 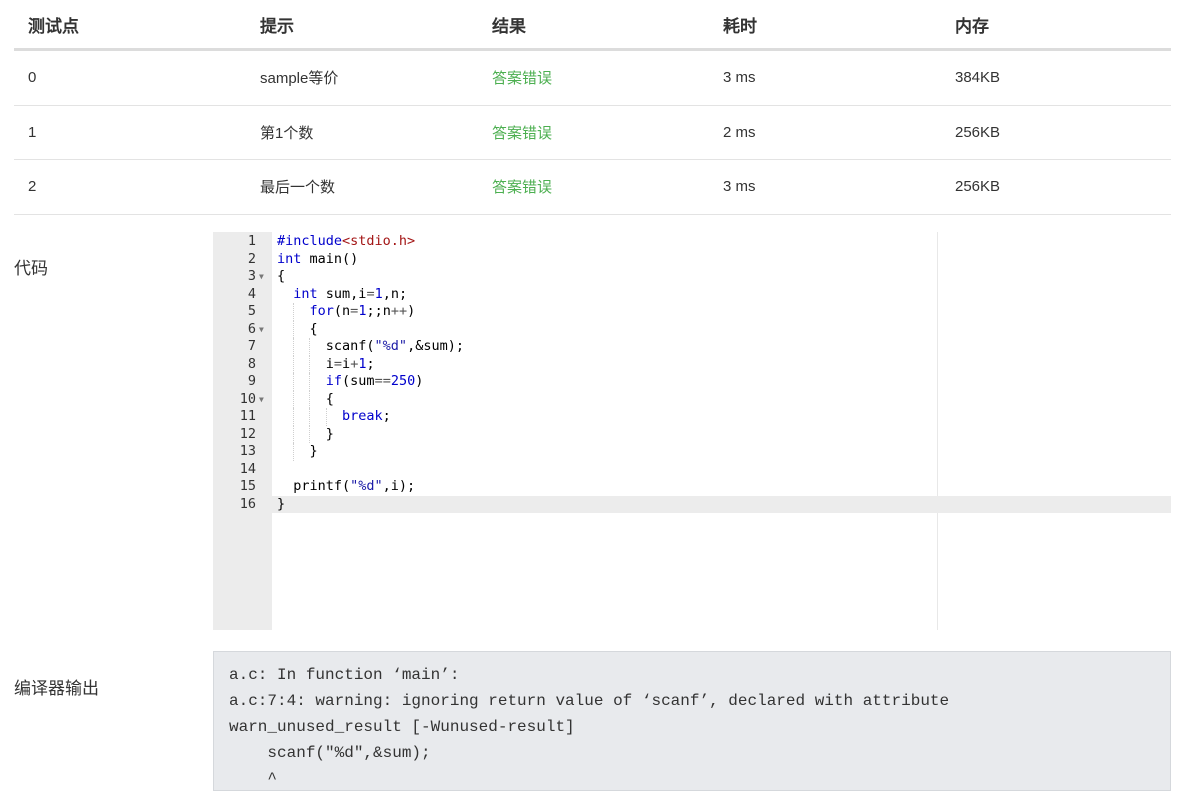 What do you see at coordinates (692, 470) in the screenshot?
I see `code-line: 14` at bounding box center [692, 470].